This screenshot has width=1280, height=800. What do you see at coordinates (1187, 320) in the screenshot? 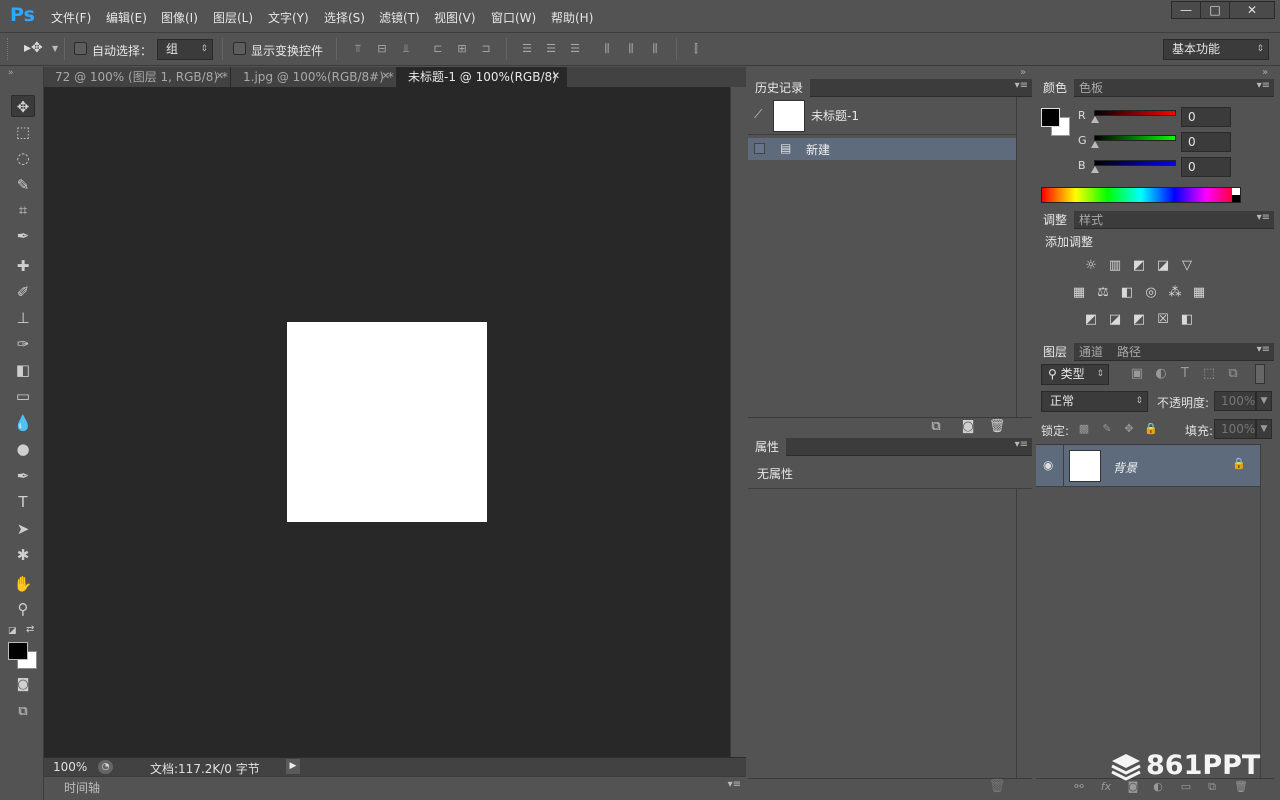
I see `selective-color-icon: ◧` at bounding box center [1187, 320].